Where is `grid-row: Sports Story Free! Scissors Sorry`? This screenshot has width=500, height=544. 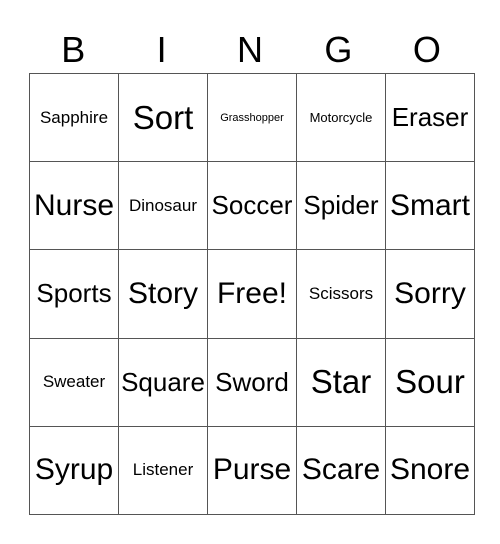
grid-row: Sports Story Free! Scissors Sorry is located at coordinates (252, 294).